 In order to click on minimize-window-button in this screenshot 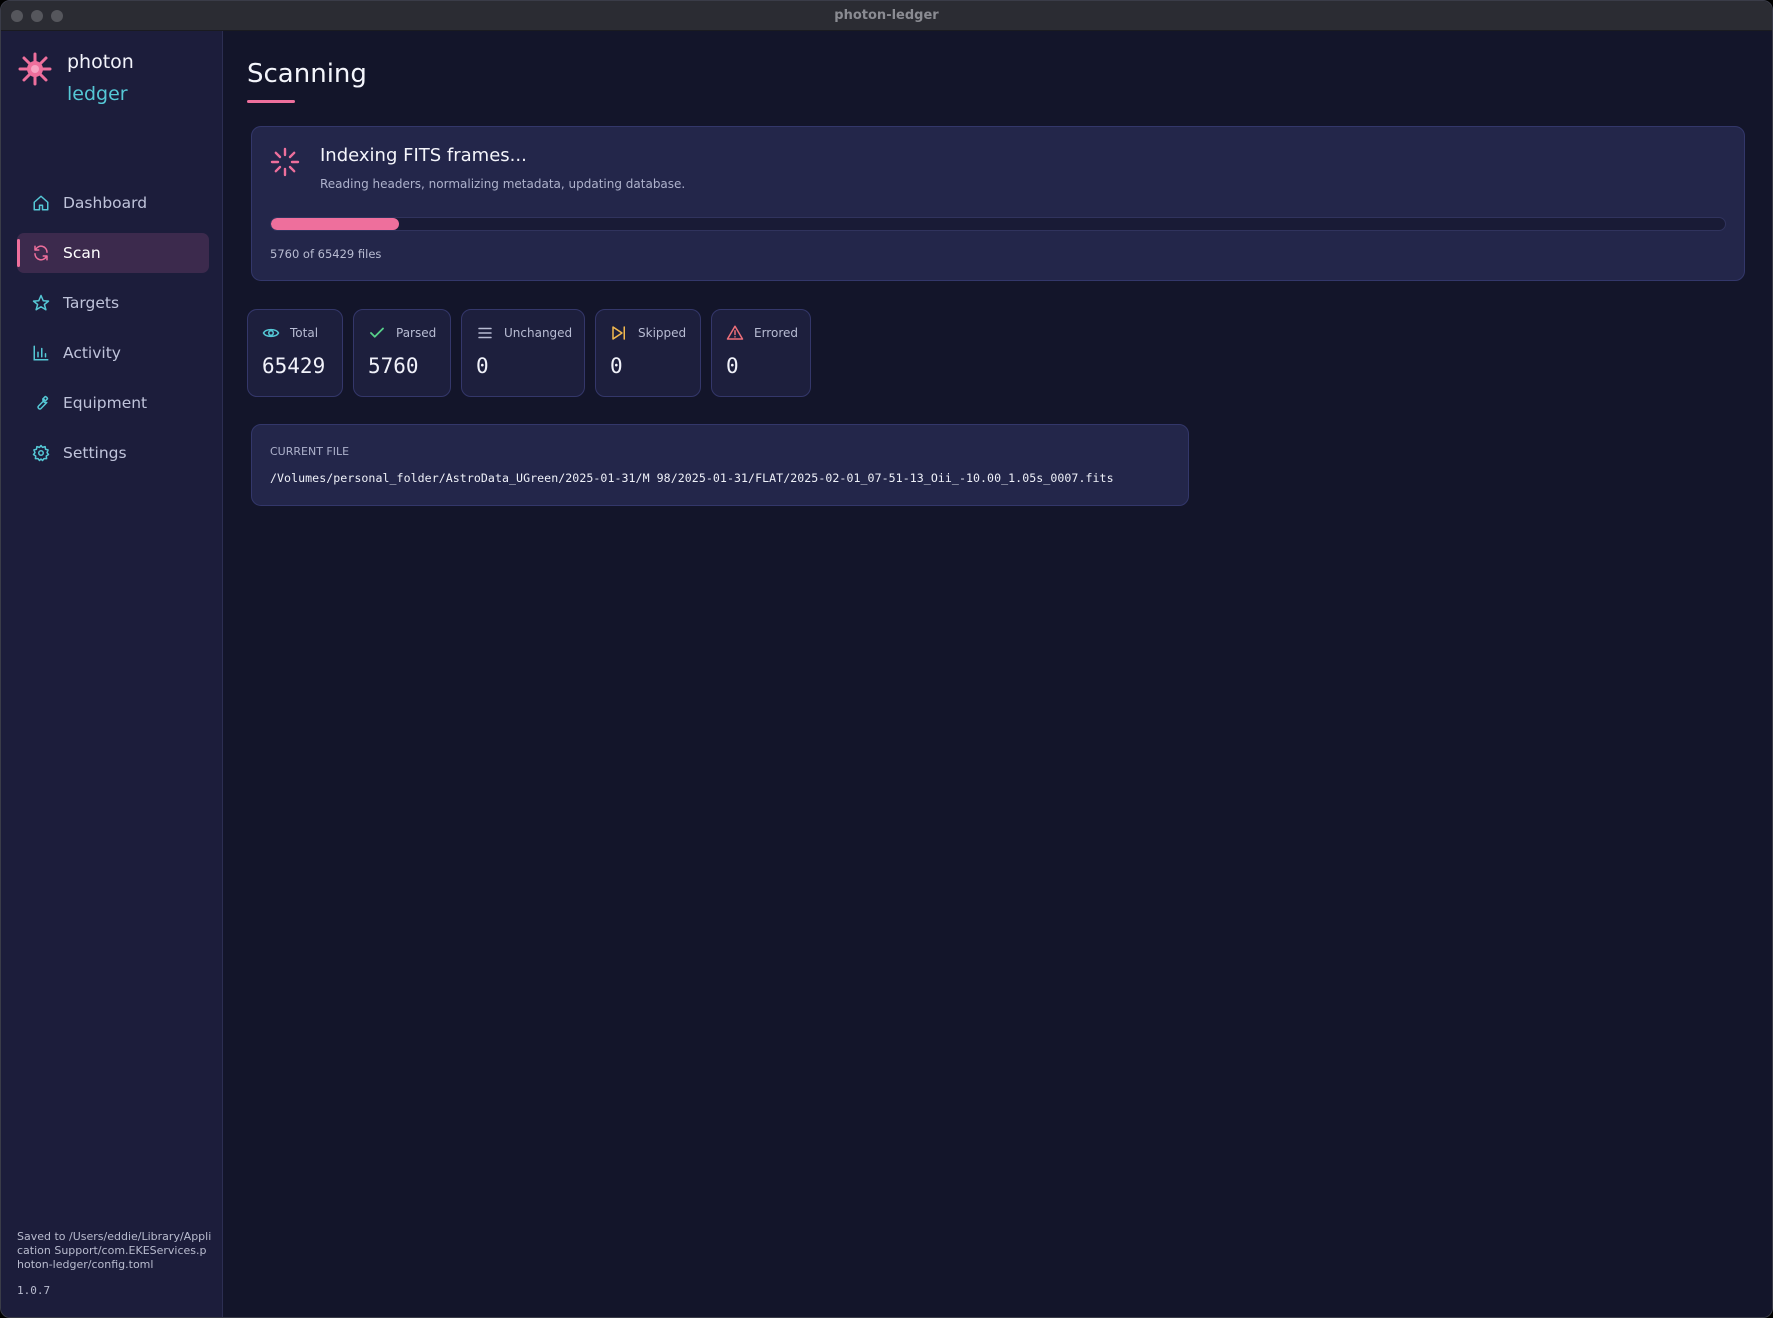, I will do `click(37, 16)`.